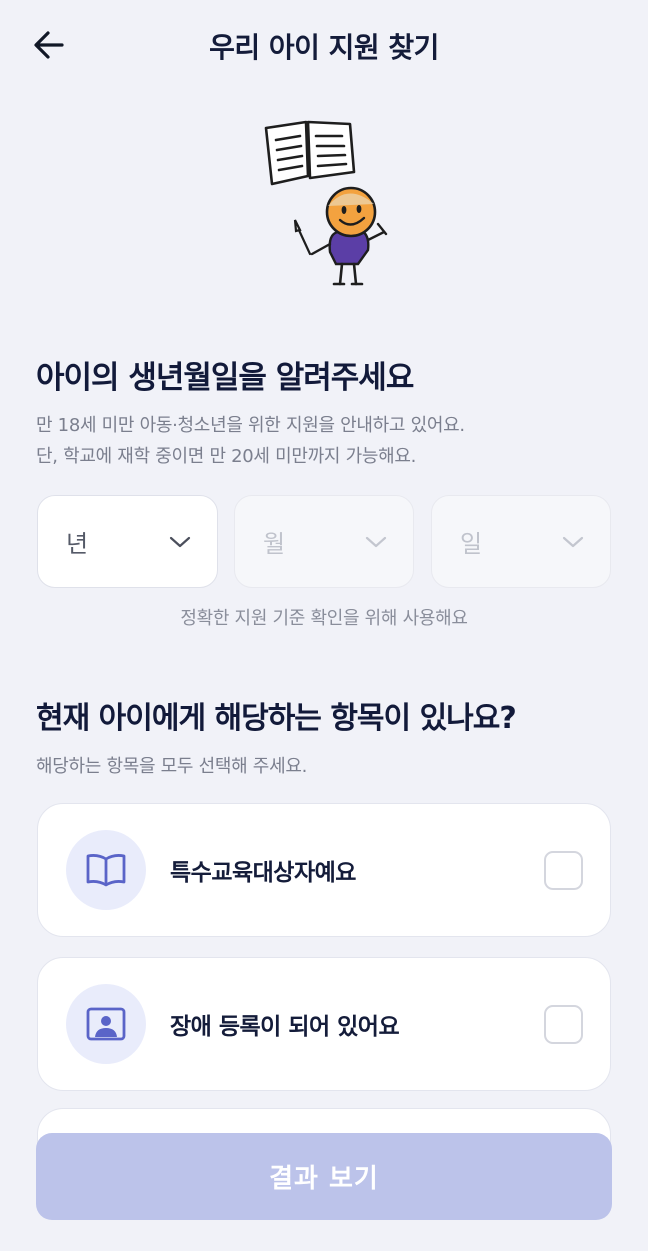 This screenshot has height=1251, width=648. What do you see at coordinates (521, 541) in the screenshot?
I see `day-select: 일` at bounding box center [521, 541].